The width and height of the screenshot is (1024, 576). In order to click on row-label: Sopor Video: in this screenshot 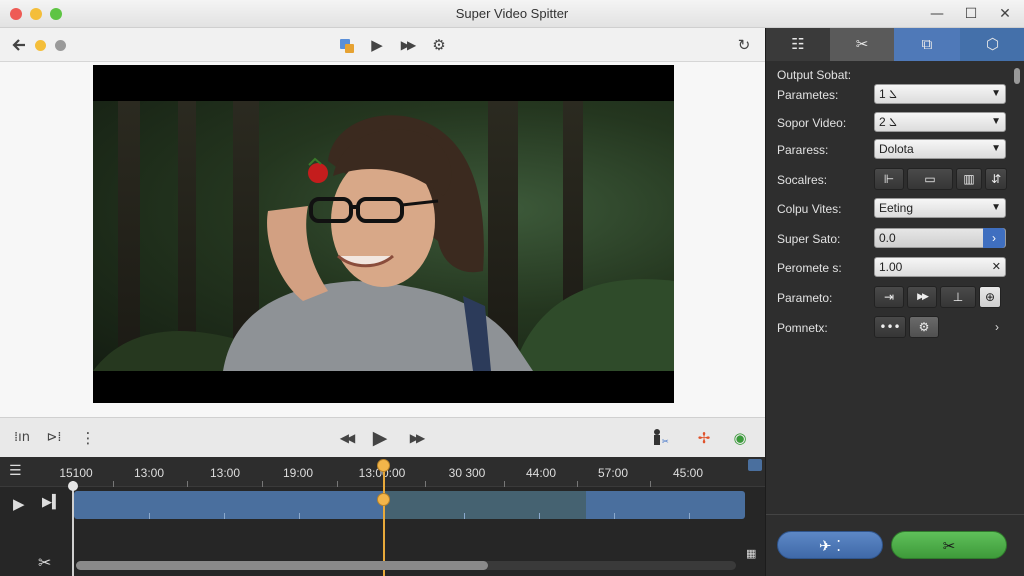, I will do `click(812, 123)`.